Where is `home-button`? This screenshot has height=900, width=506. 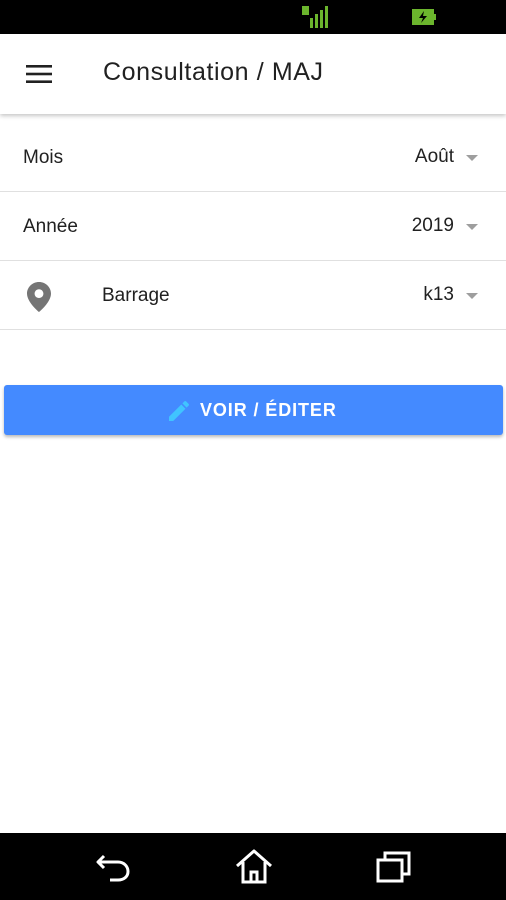 home-button is located at coordinates (254, 867).